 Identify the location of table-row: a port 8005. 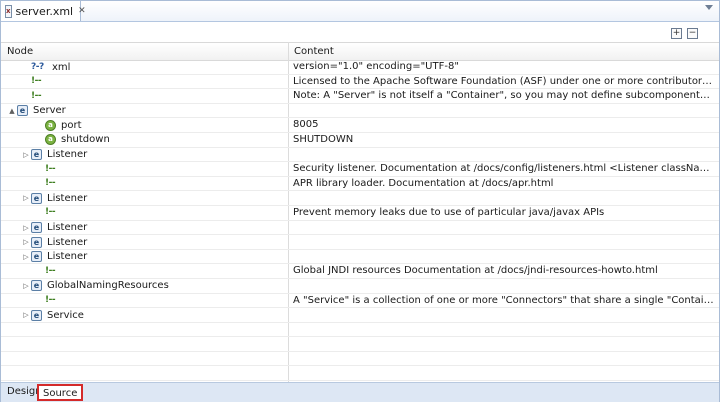
(360, 125).